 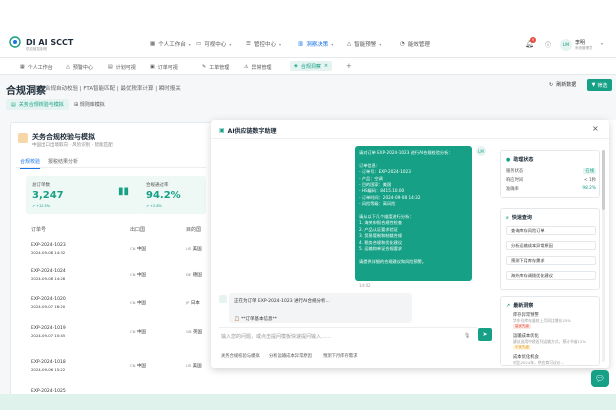 I want to click on assistant-float-button: 💬︎, so click(x=600, y=378).